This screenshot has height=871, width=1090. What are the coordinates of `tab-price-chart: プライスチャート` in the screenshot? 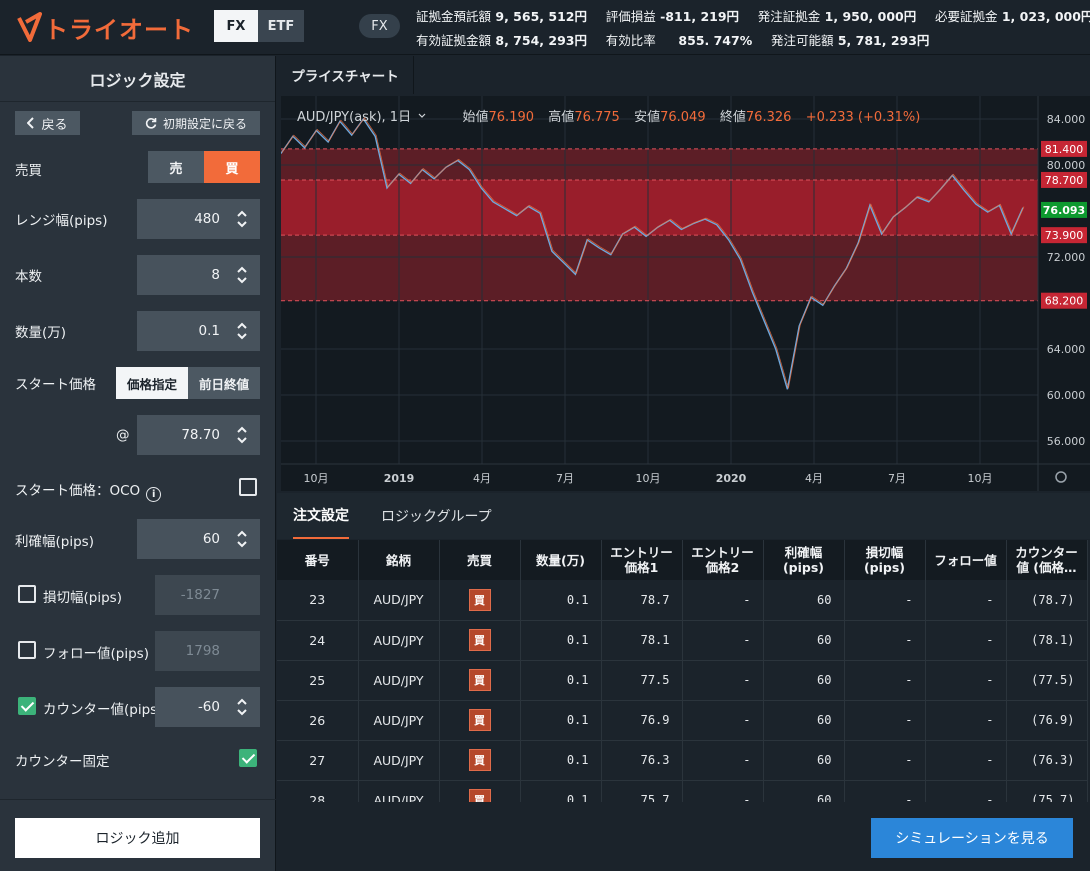 It's located at (345, 75).